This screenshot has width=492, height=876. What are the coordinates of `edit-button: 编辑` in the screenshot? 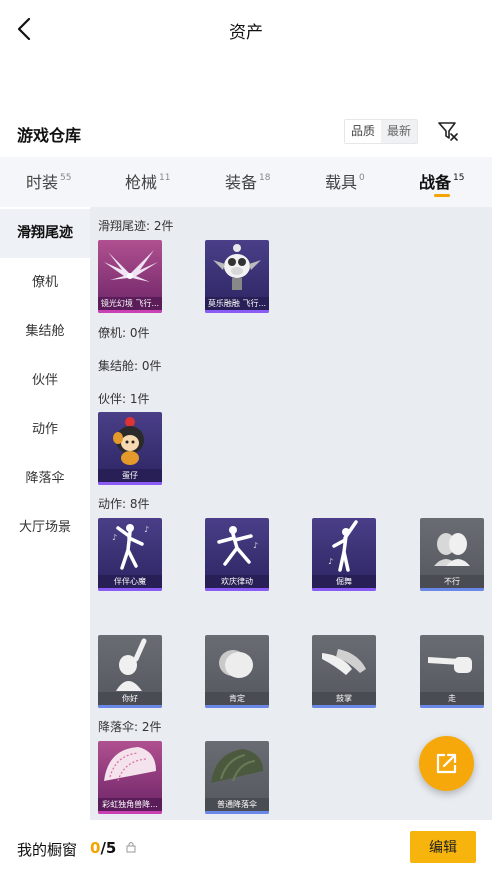 It's located at (443, 847).